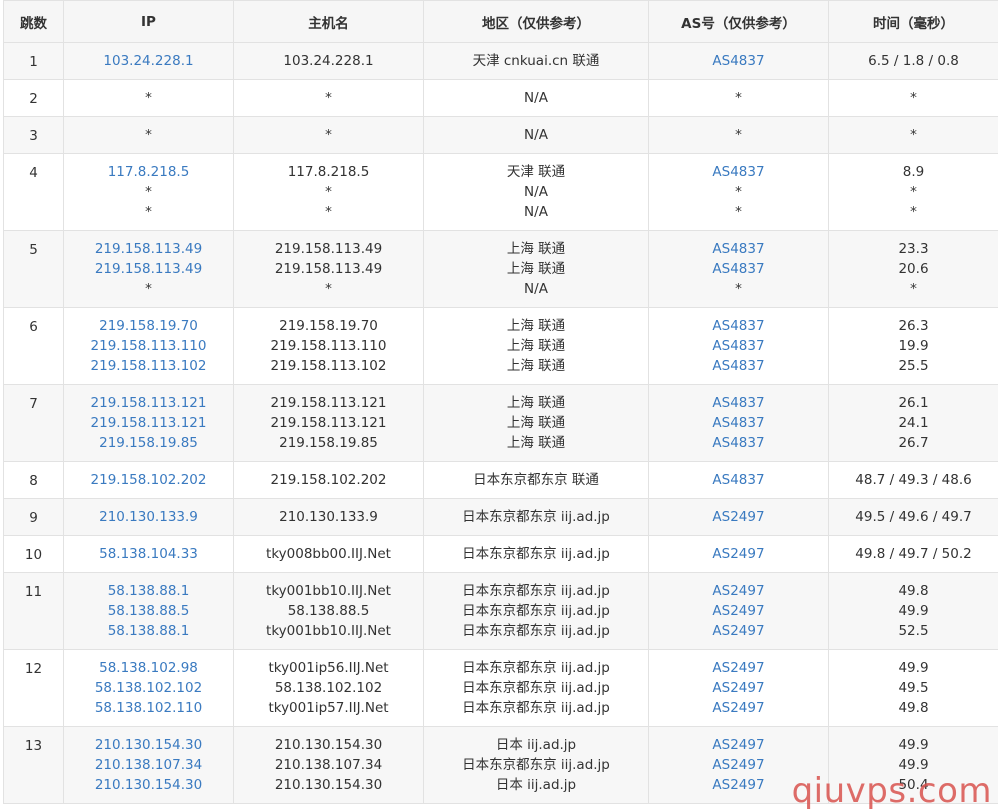  What do you see at coordinates (536, 249) in the screenshot?
I see `region-text: 上海 联通` at bounding box center [536, 249].